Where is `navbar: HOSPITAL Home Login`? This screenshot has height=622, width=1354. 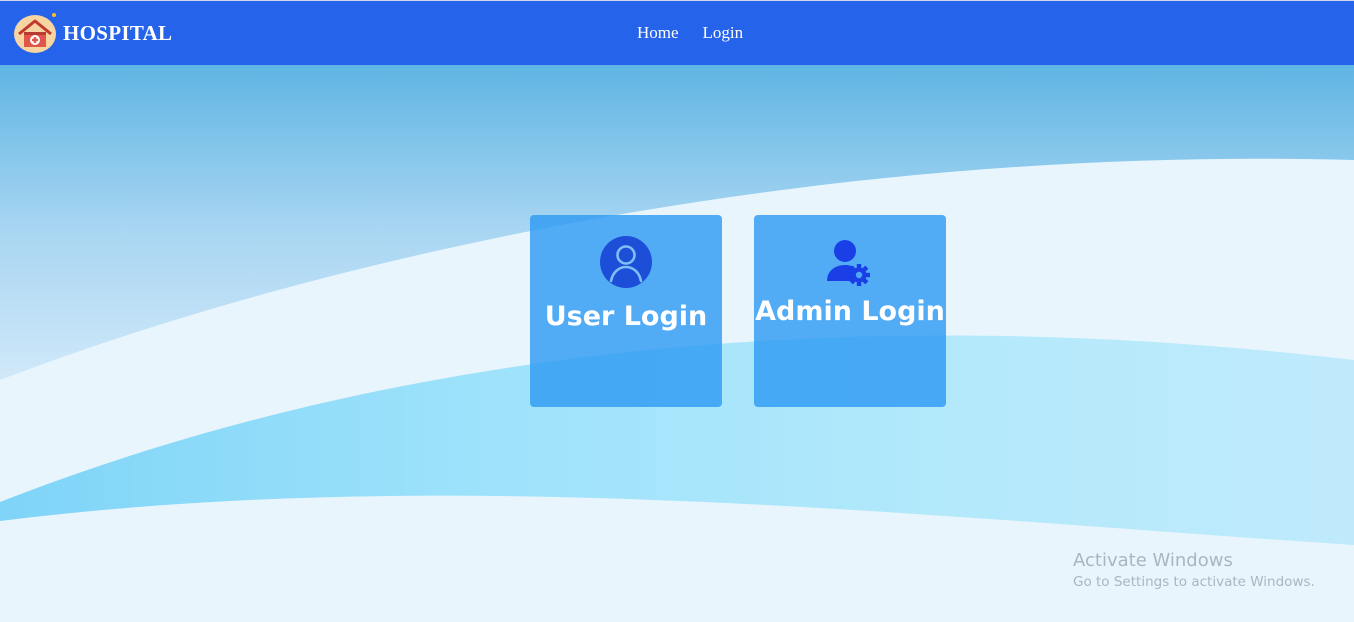
navbar: HOSPITAL Home Login is located at coordinates (677, 32).